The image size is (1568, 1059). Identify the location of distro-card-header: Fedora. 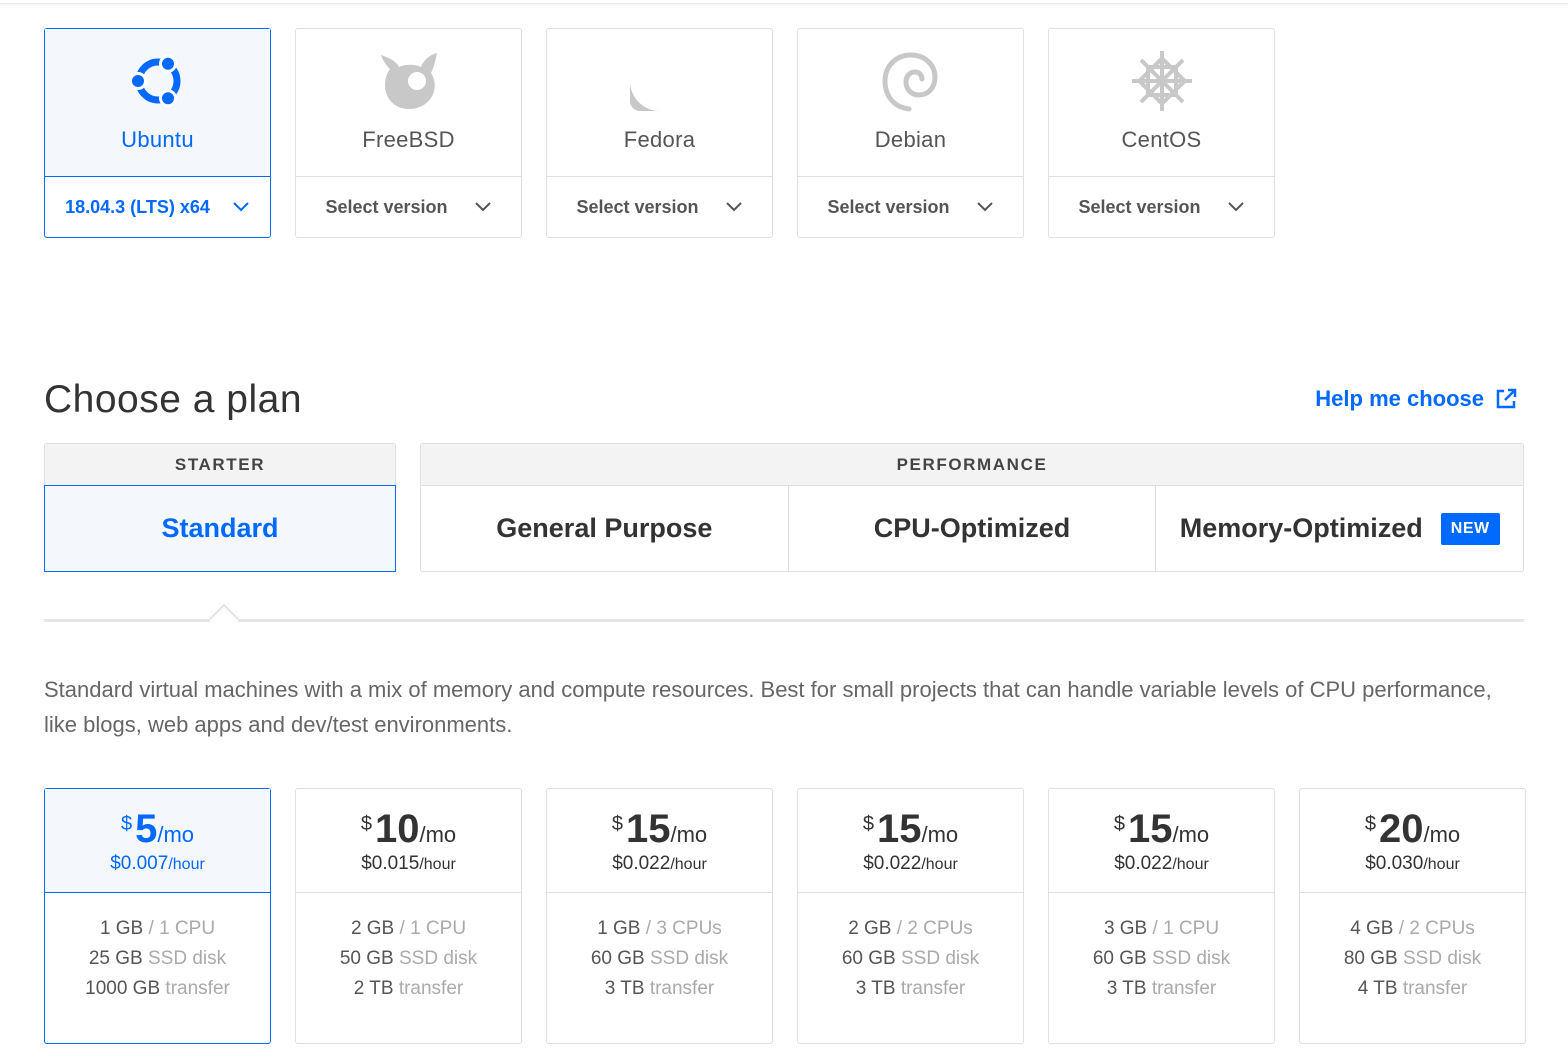
(659, 103).